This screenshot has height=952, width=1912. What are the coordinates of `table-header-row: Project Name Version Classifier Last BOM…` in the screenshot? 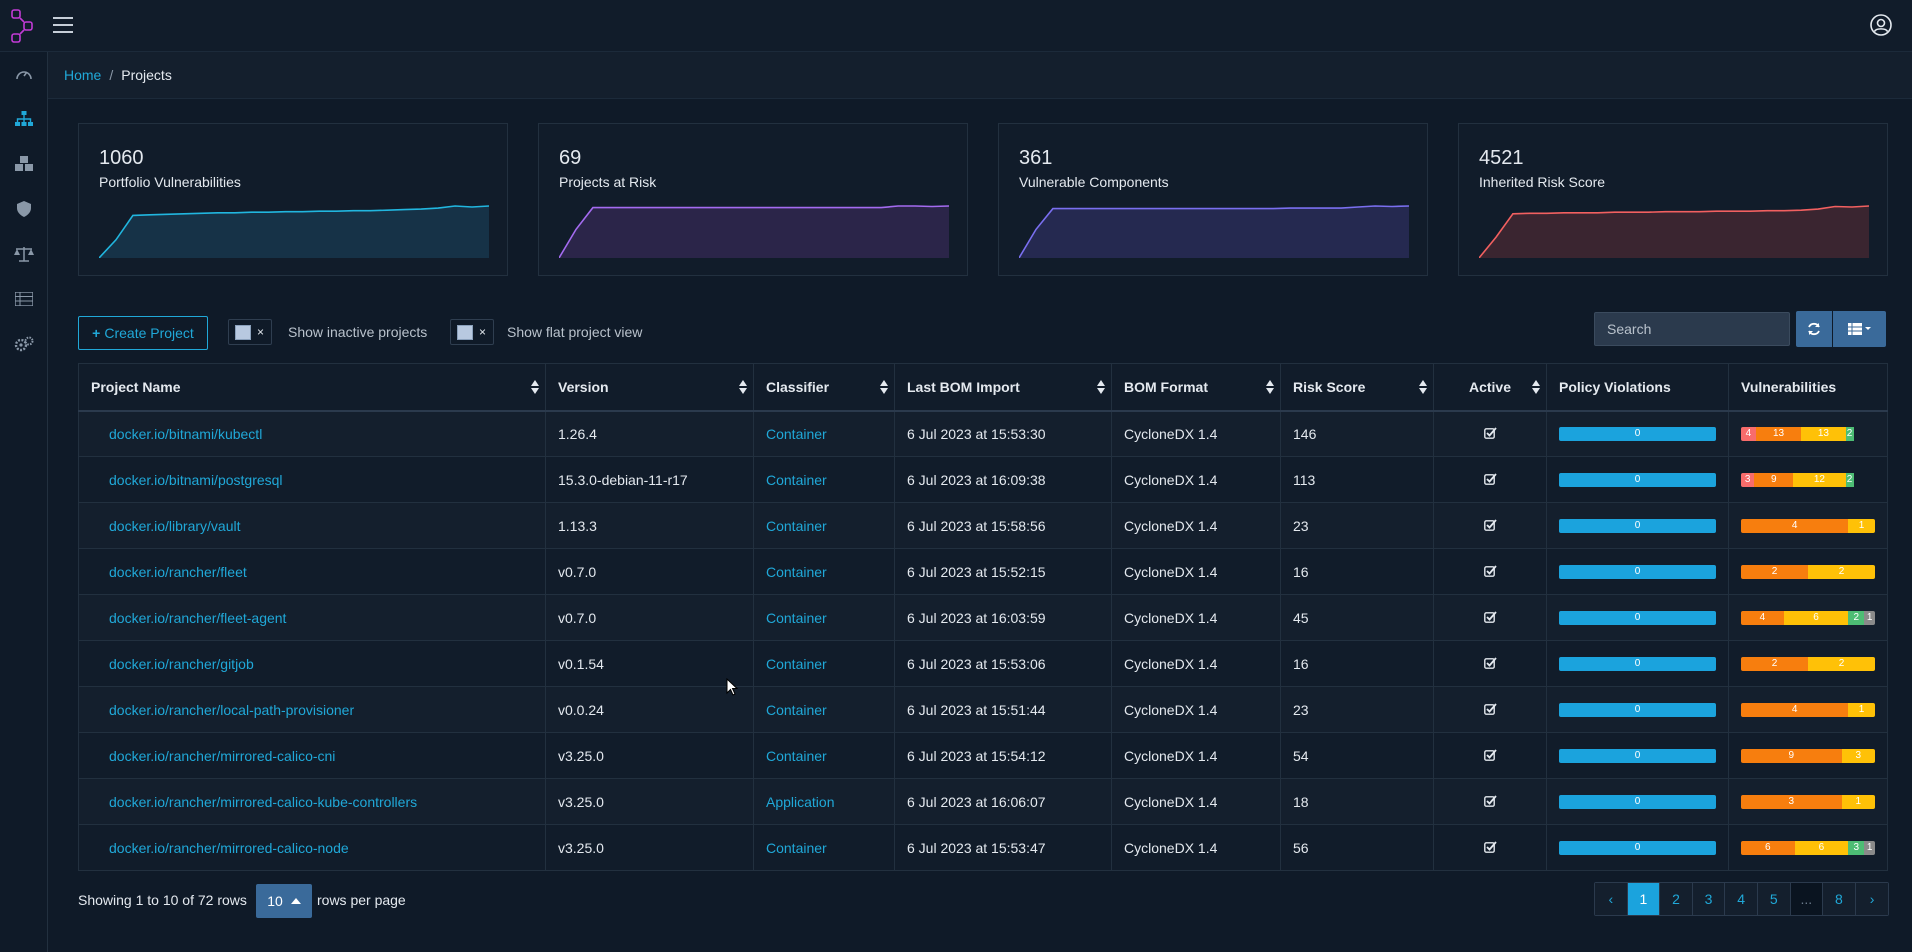 It's located at (983, 387).